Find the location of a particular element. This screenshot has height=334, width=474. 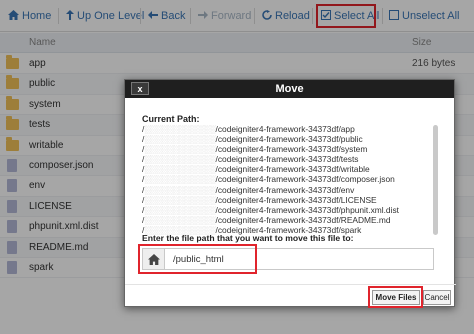

path-text: /codeigniter4-framework-34373df/tests is located at coordinates (287, 159).